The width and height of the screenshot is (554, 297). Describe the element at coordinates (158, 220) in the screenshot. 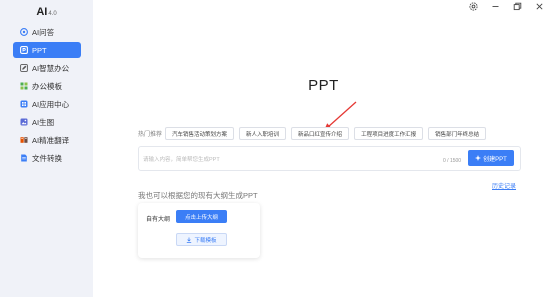

I see `outline-label: 自有大纲` at that location.